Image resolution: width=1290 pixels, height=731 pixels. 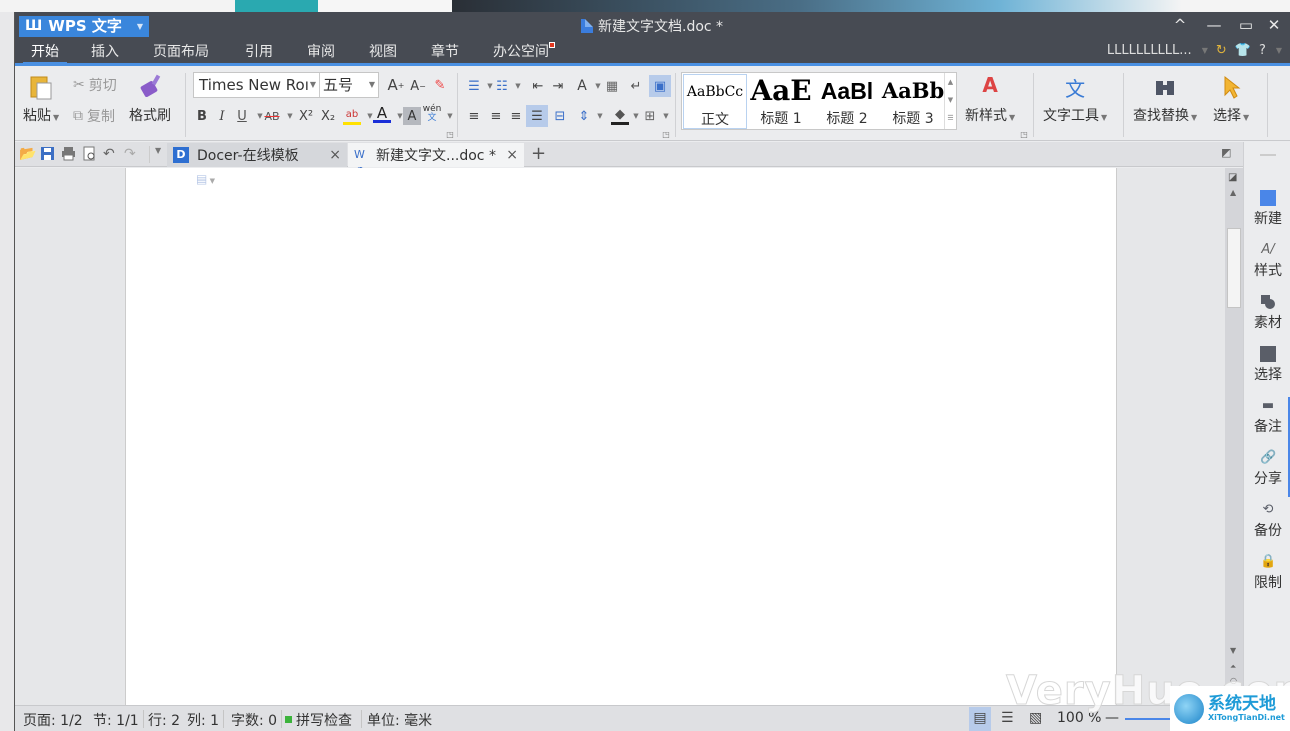 What do you see at coordinates (382, 113) in the screenshot?
I see `font-color-button: A` at bounding box center [382, 113].